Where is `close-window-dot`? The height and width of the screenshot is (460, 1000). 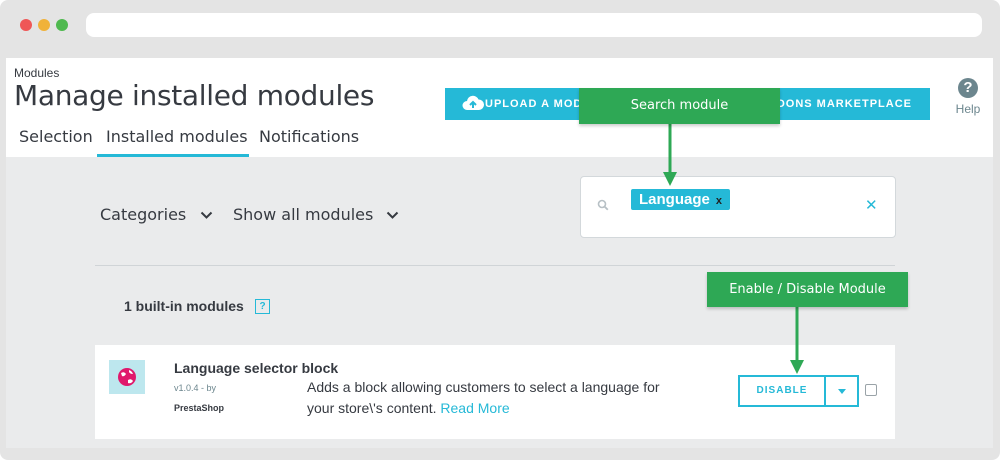
close-window-dot is located at coordinates (26, 25).